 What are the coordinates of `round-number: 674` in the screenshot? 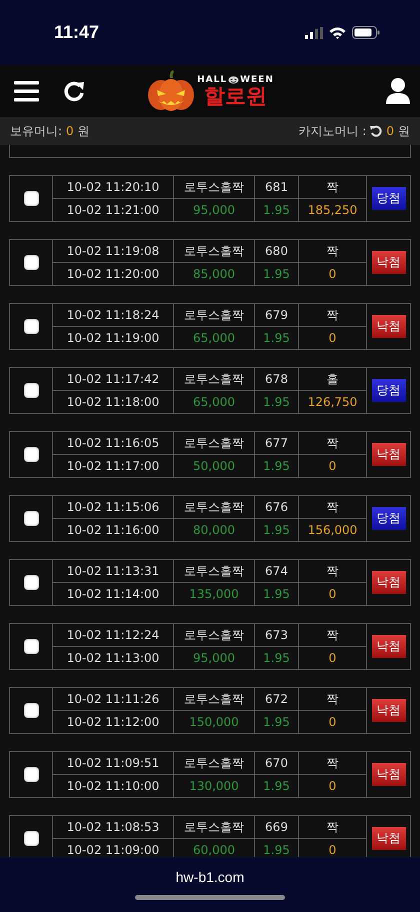 It's located at (276, 571).